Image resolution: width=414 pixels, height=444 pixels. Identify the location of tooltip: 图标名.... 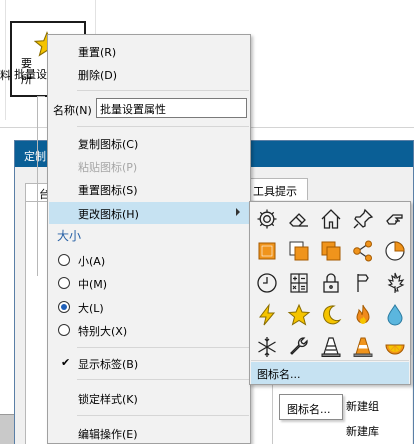
(311, 407).